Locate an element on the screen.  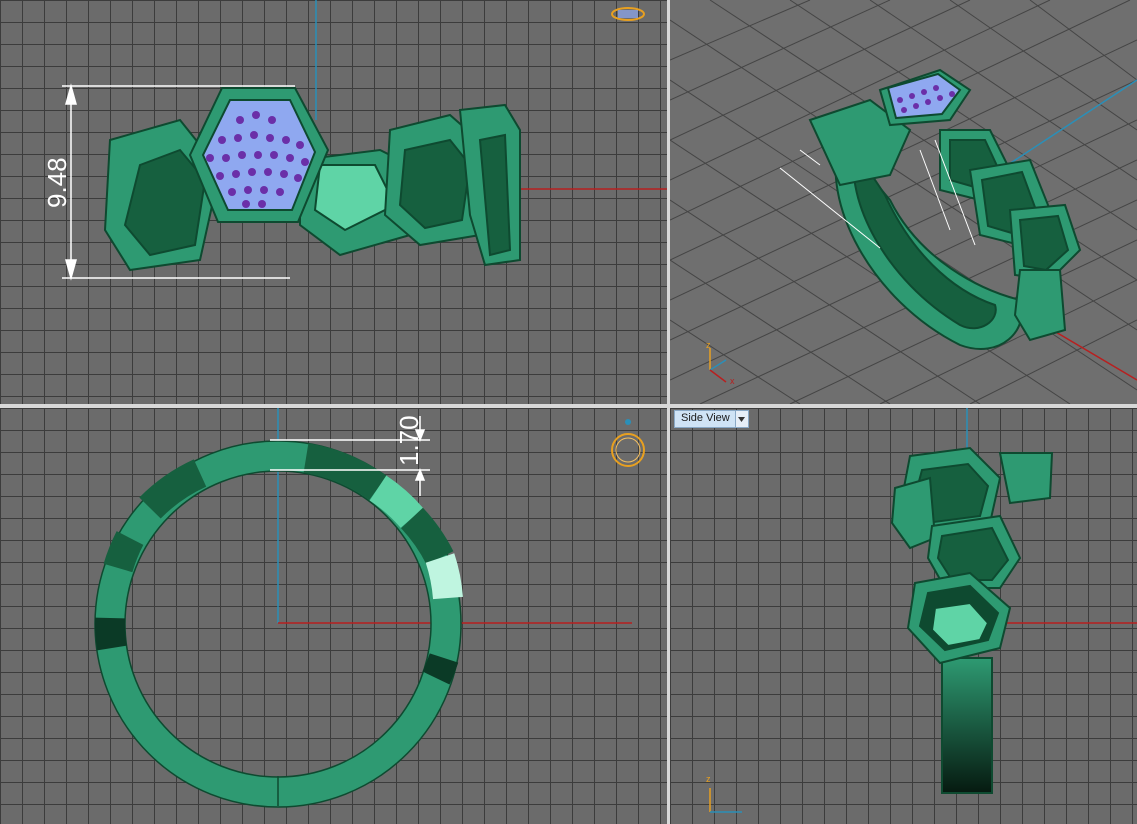
viewcube-icon is located at coordinates (628, 14).